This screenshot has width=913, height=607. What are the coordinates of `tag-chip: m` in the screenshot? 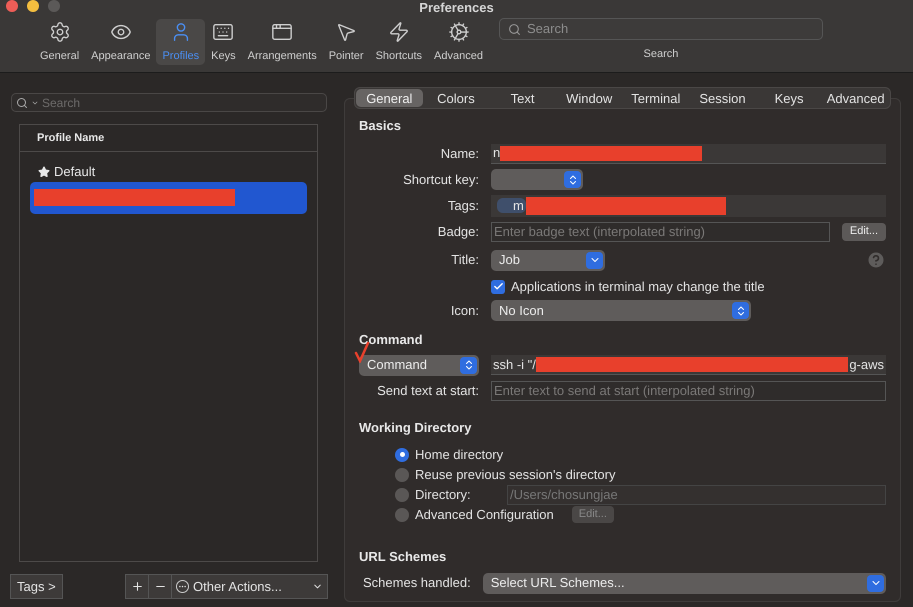 It's located at (511, 205).